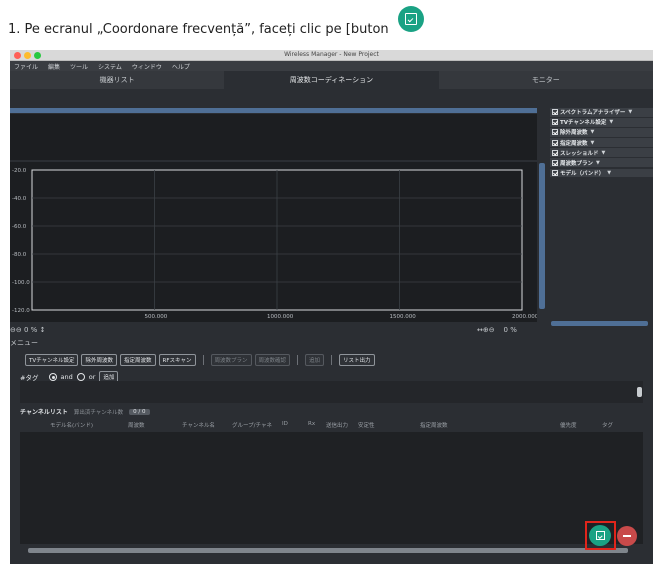 This screenshot has height=564, width=653. Describe the element at coordinates (71, 425) in the screenshot. I see `column-model: モデル名(バンド)` at that location.